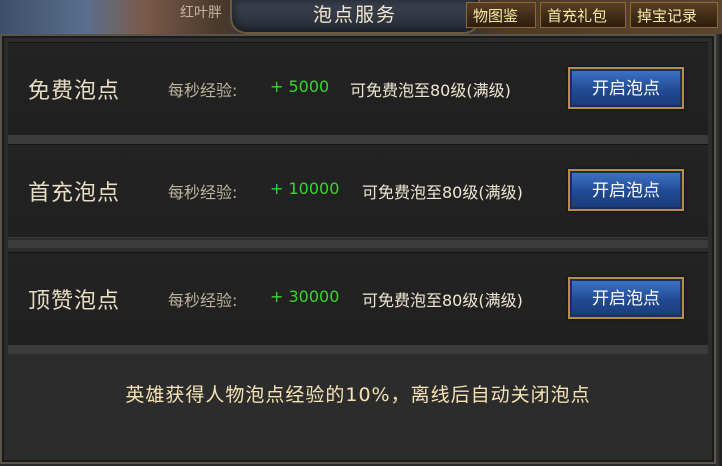  What do you see at coordinates (74, 91) in the screenshot?
I see `row-name: 免费泡点` at bounding box center [74, 91].